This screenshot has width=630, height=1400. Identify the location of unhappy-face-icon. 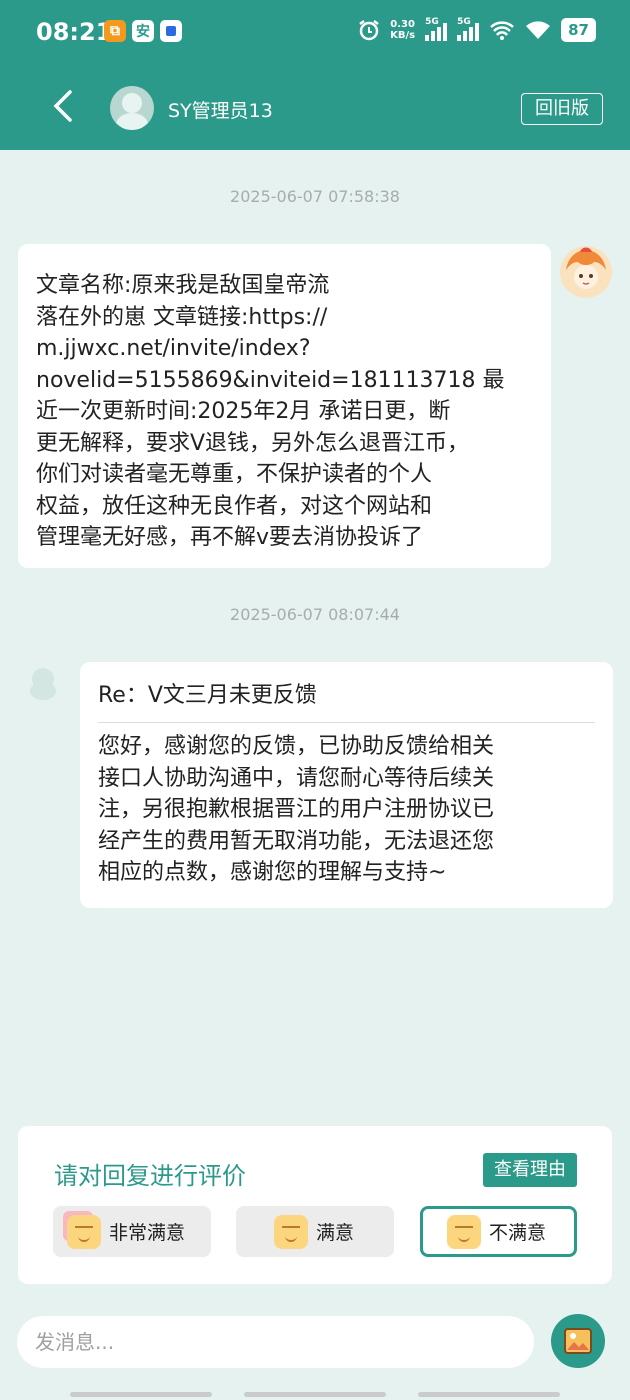
(464, 1231).